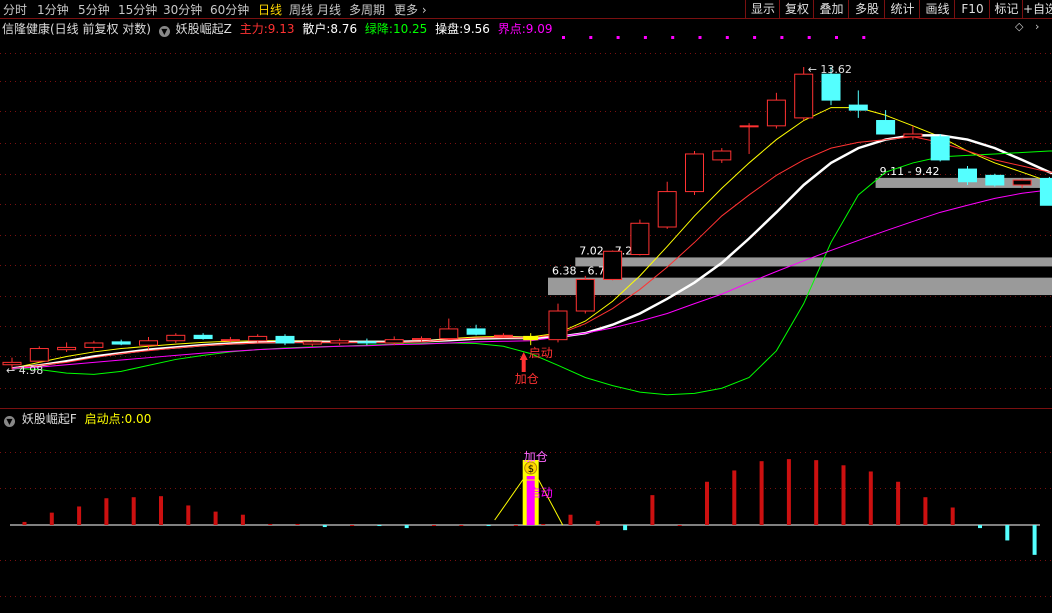  I want to click on buy-arrow-icon, so click(523, 362).